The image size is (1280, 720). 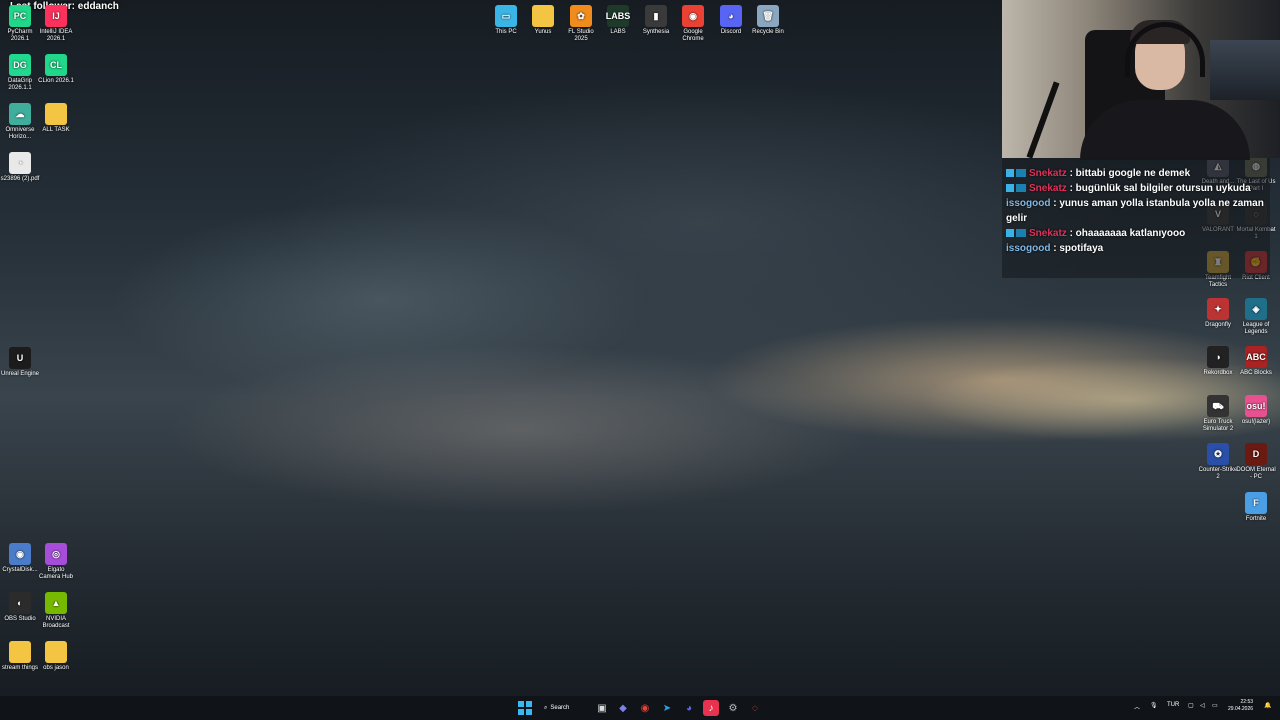 I want to click on desktop-icon-label: obs jason, so click(x=56, y=668).